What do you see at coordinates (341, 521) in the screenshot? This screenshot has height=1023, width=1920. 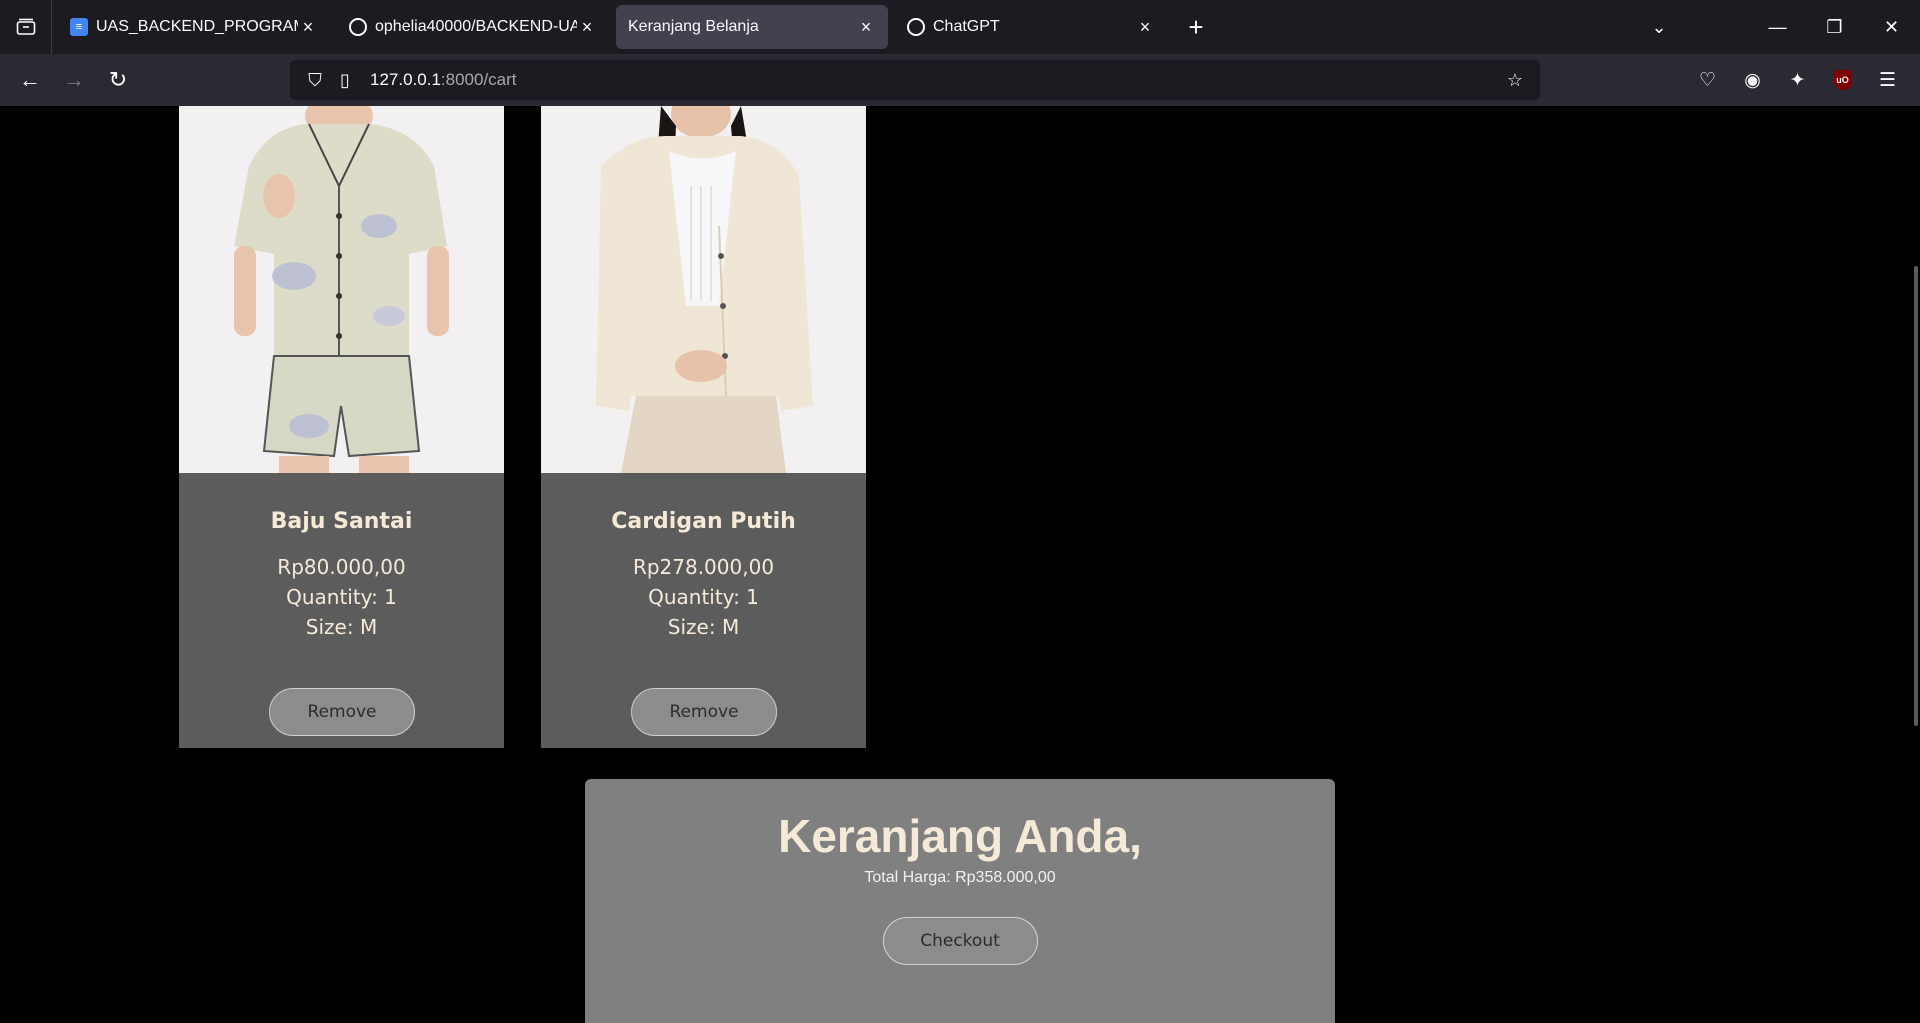 I see `item-name: Baju Santai` at bounding box center [341, 521].